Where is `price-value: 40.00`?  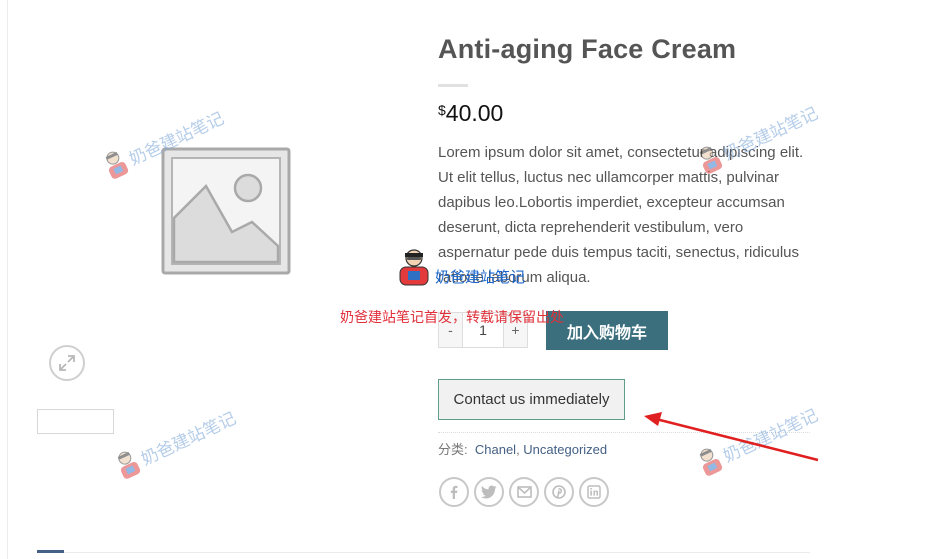
price-value: 40.00 is located at coordinates (474, 113).